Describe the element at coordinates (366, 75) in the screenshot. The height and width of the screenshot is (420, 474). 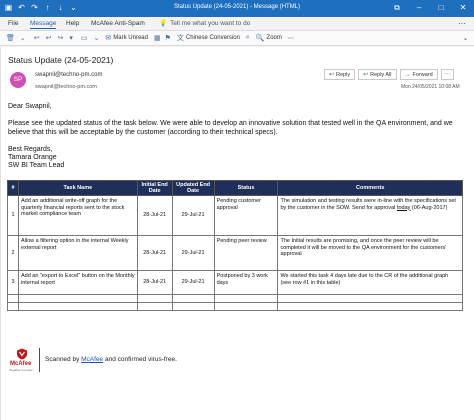
I see `reply-all-icon: ↩` at that location.